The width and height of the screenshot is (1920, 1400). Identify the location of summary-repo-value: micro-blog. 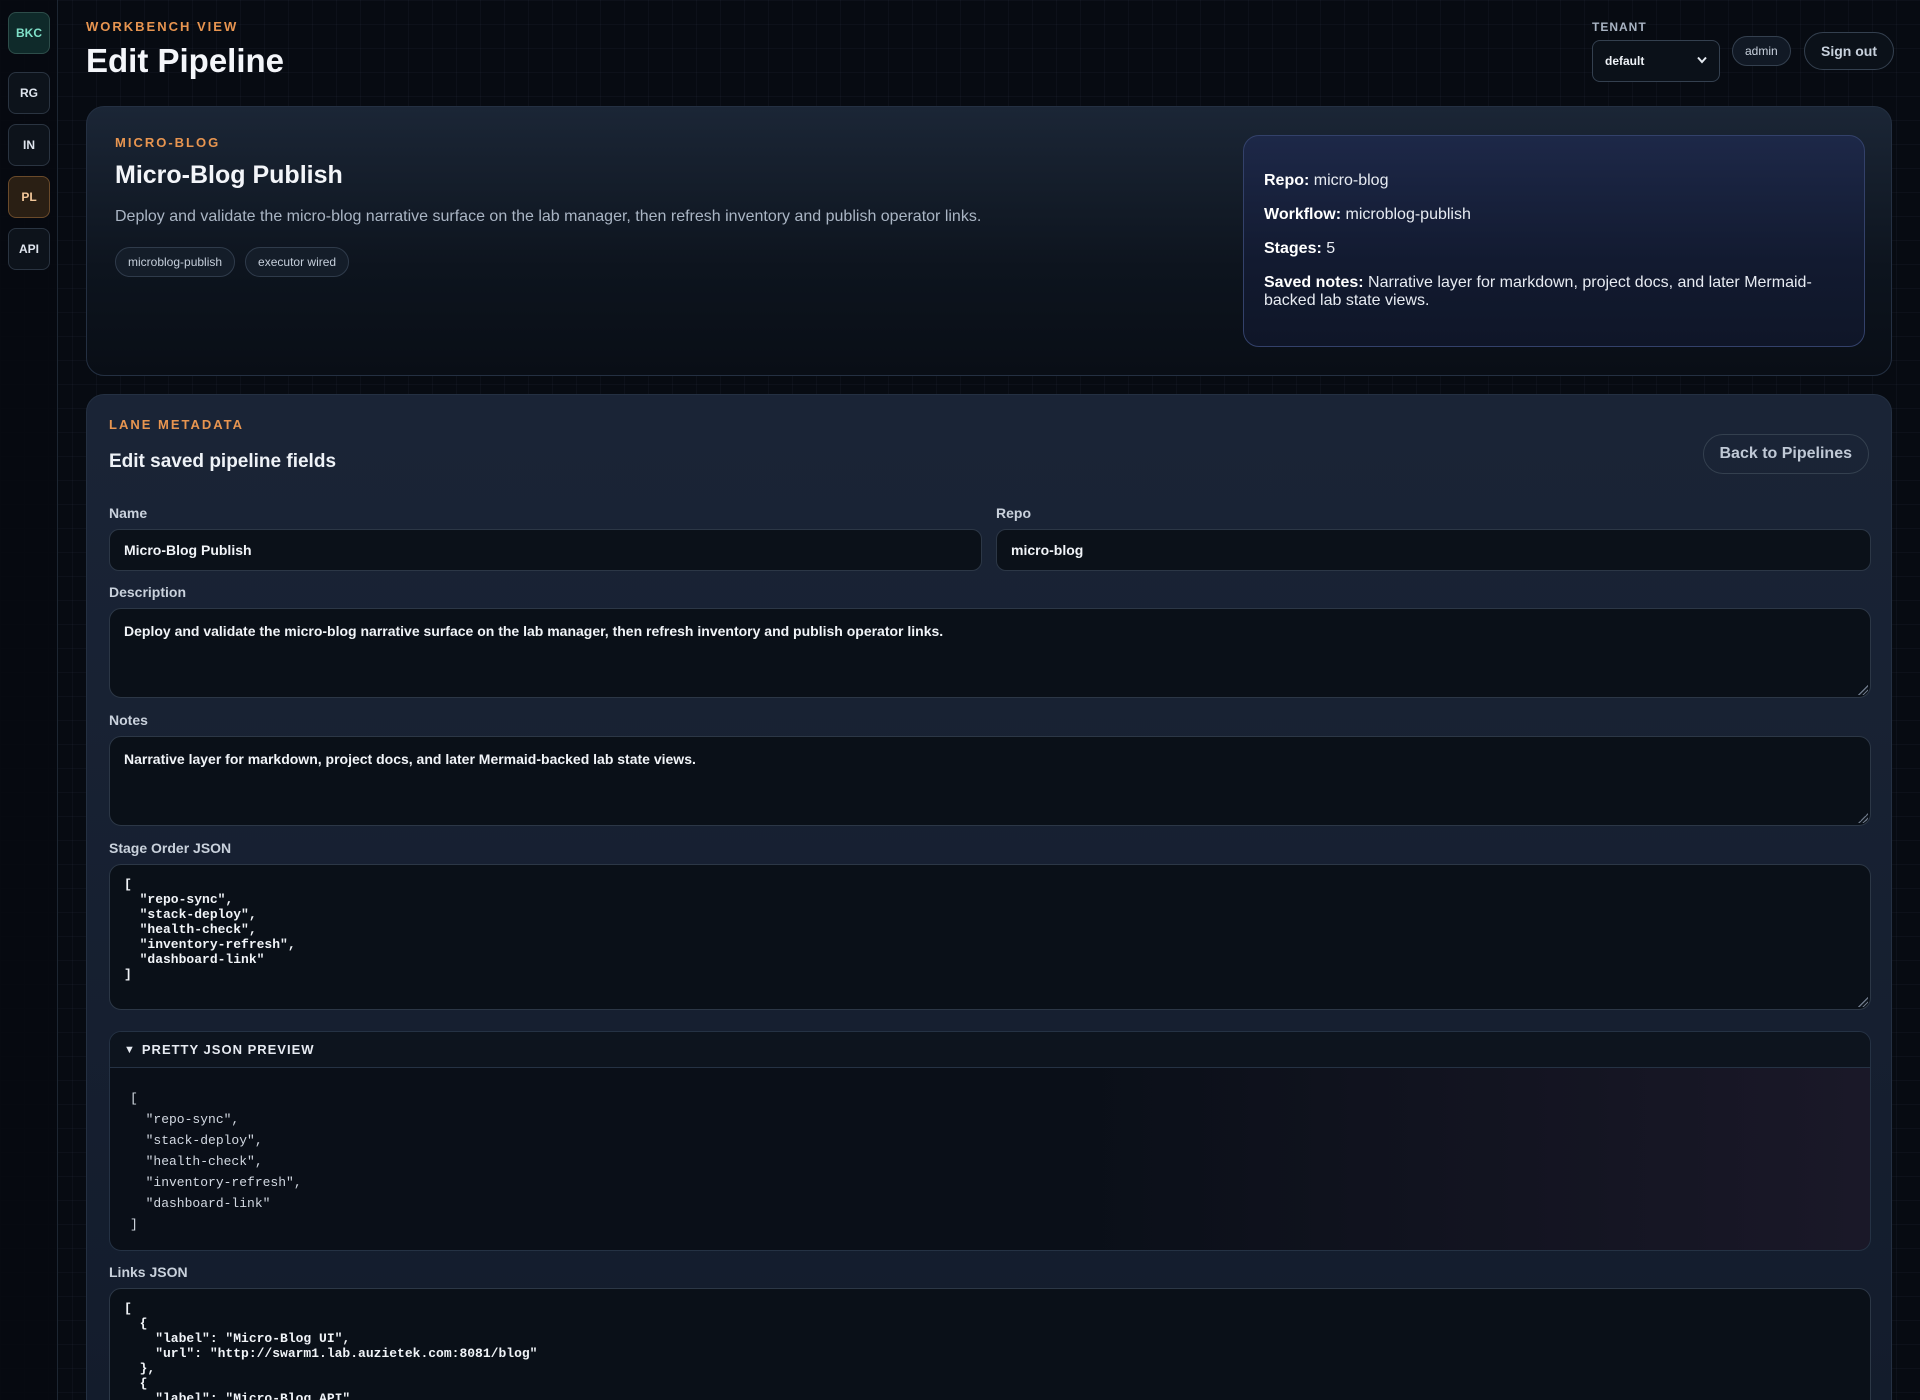
(1351, 180).